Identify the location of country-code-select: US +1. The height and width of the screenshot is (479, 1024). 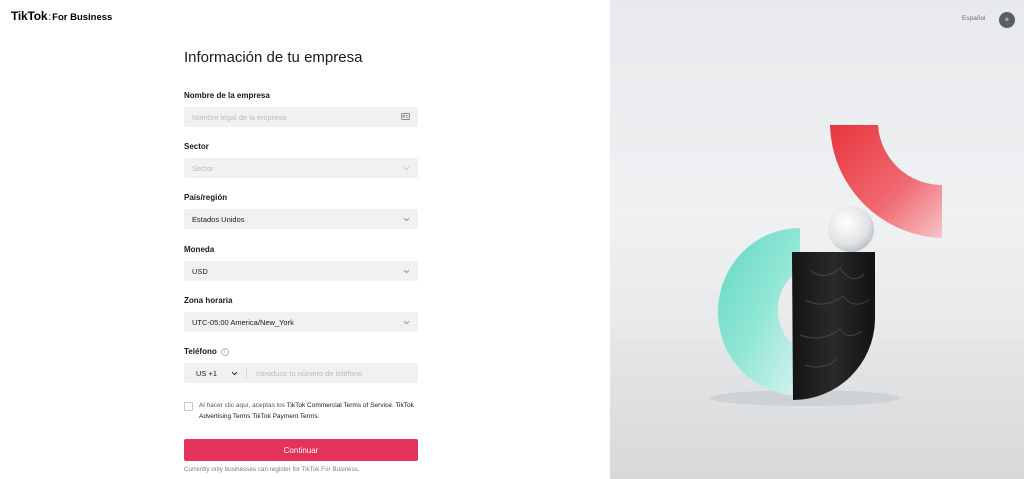
(215, 373).